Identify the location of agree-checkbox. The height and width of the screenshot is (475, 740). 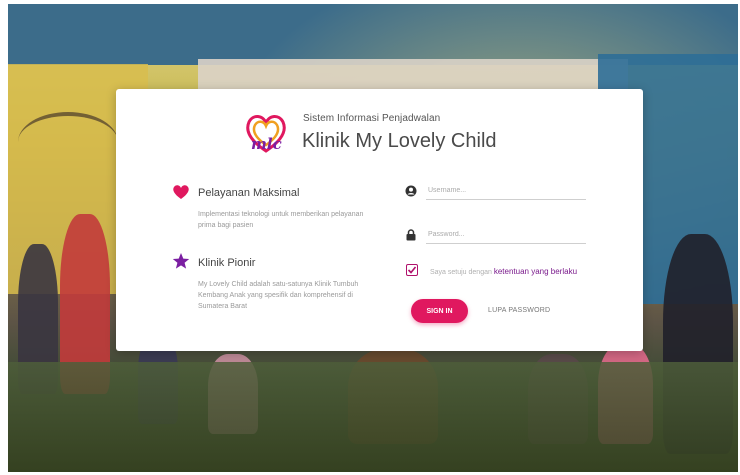
(412, 270).